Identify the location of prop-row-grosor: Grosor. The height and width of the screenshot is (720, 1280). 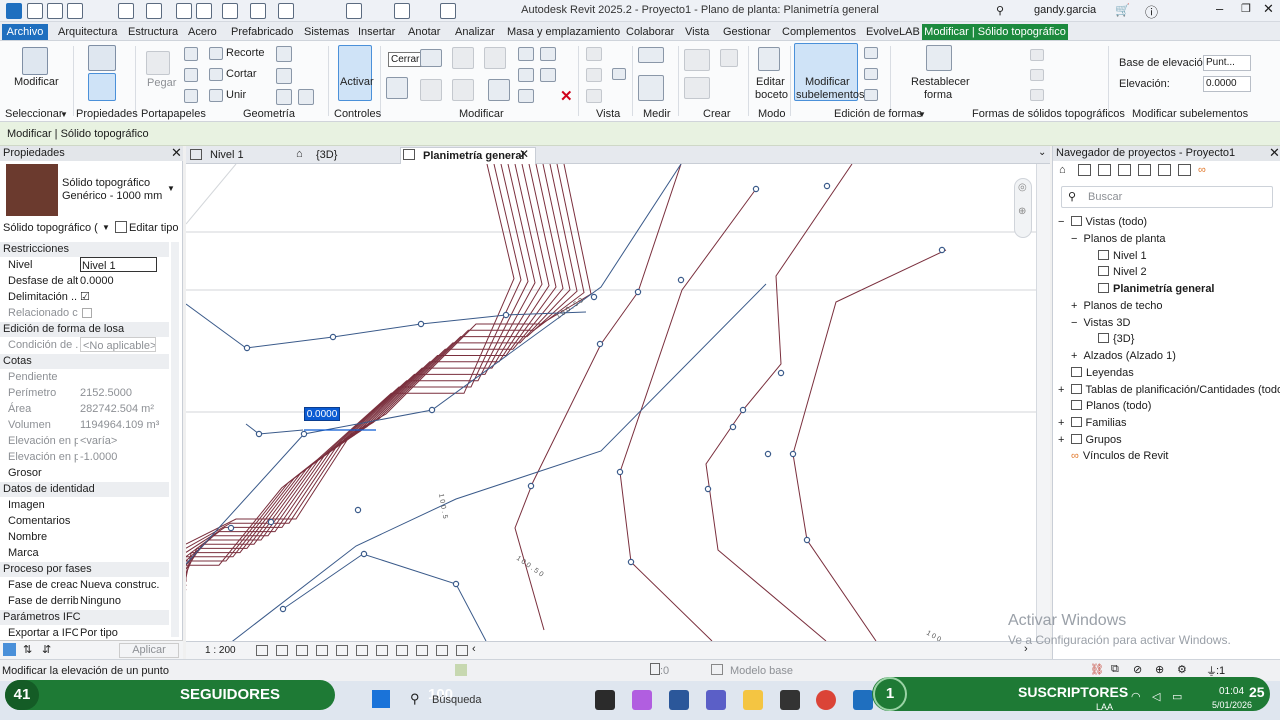
(84, 473).